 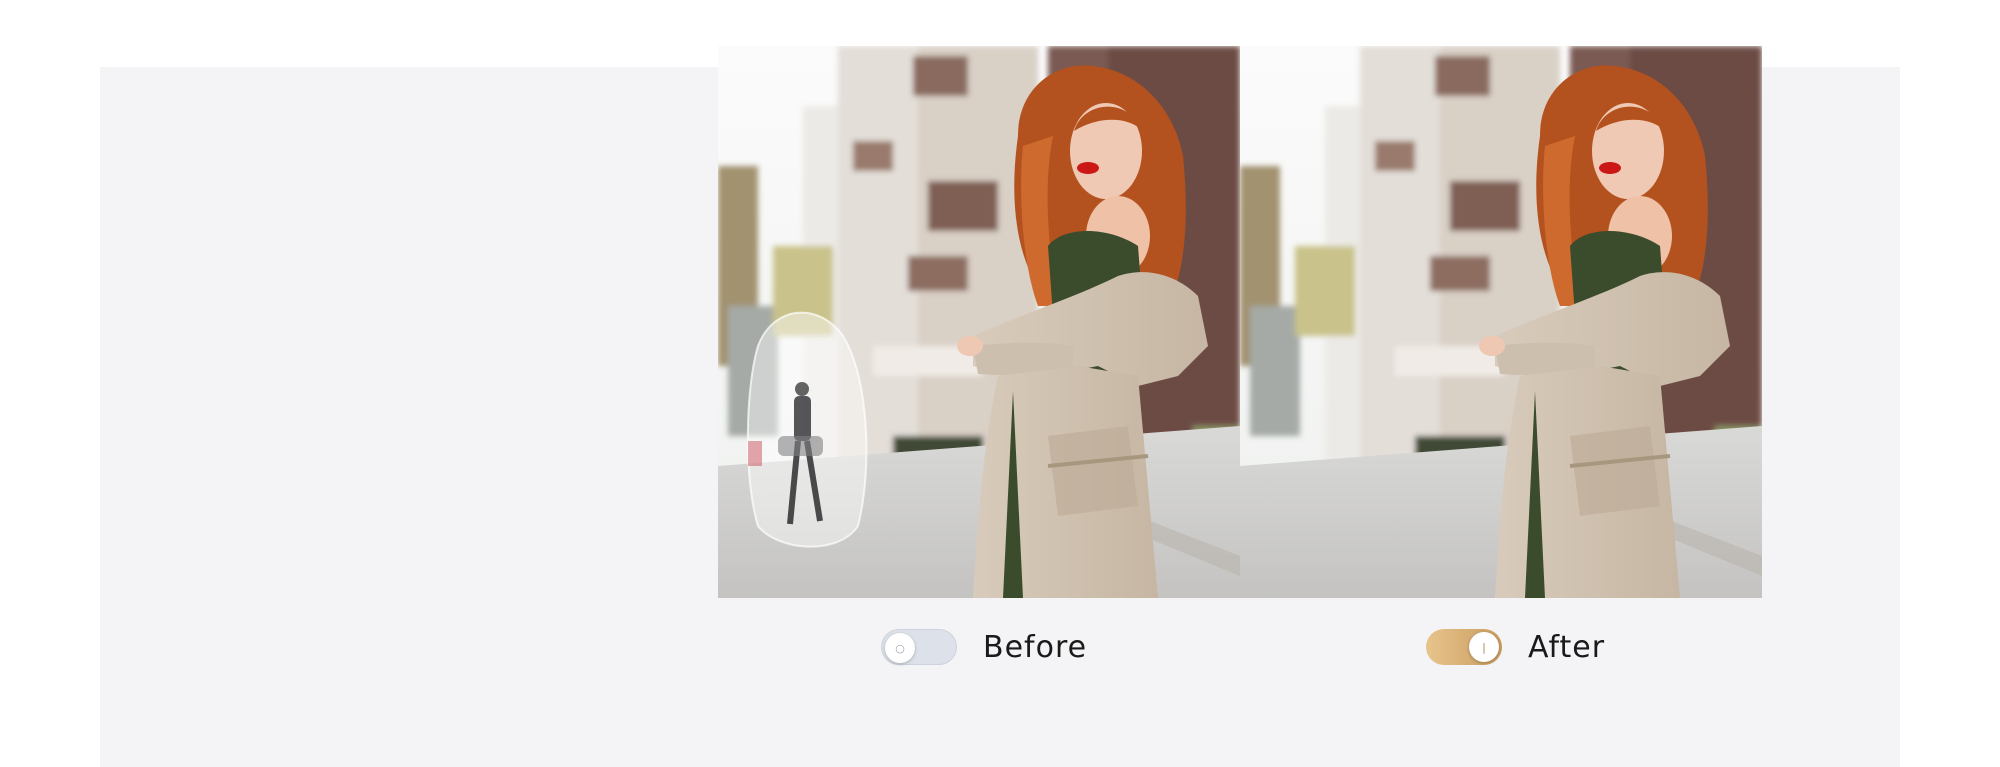 I want to click on ring-icon: ○, so click(x=900, y=648).